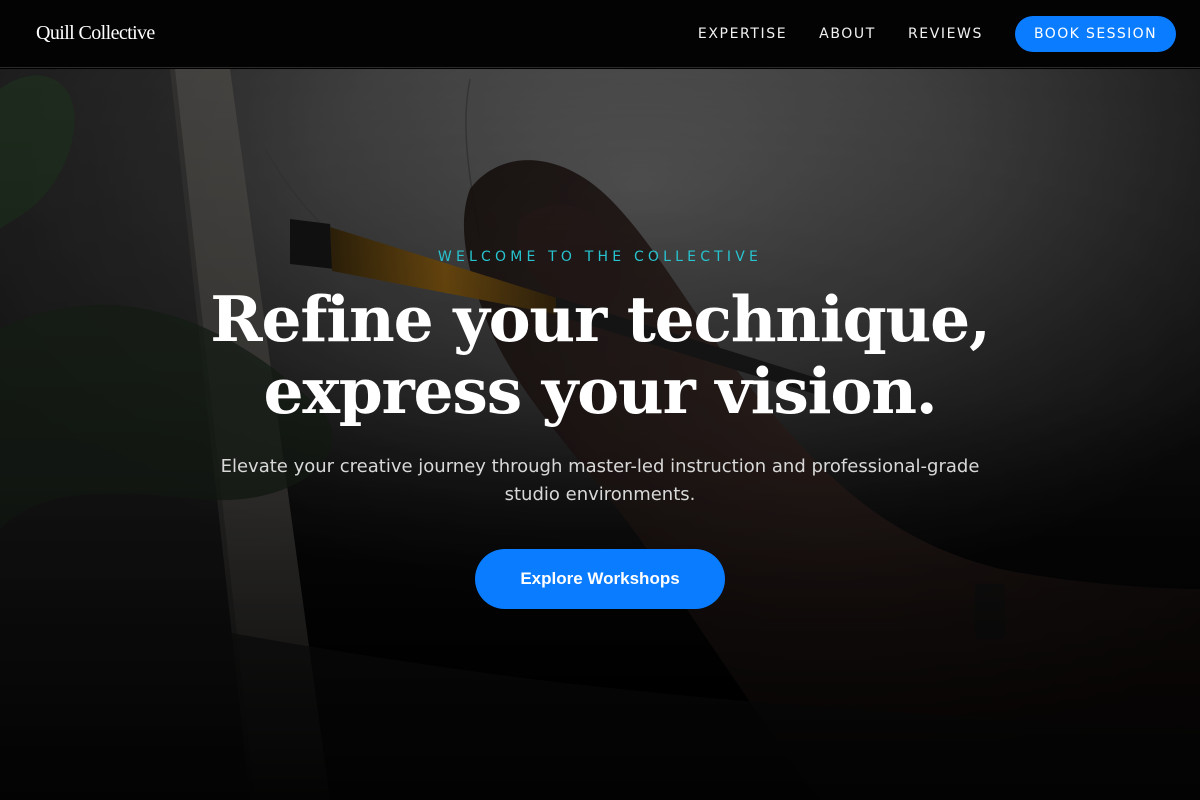  I want to click on explore-workshops-button: Explore Workshops, so click(600, 579).